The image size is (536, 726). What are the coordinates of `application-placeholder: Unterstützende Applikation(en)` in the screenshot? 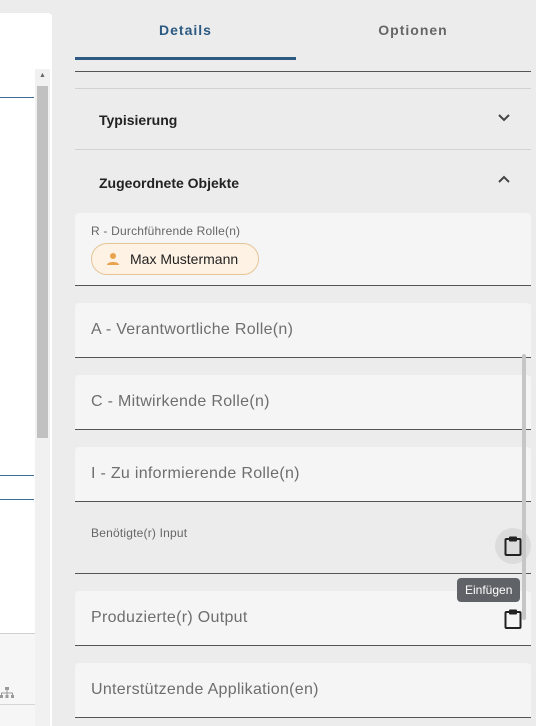 It's located at (205, 689).